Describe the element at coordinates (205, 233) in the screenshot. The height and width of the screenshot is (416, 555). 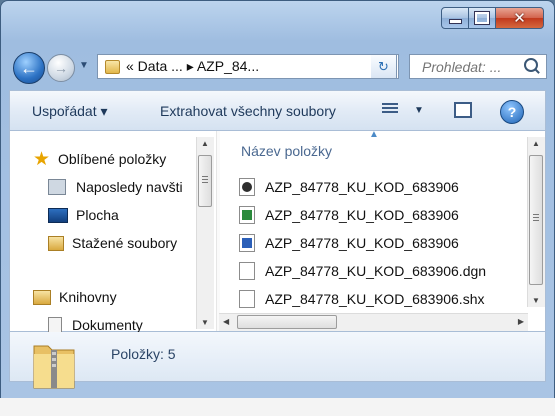
I see `nav-pane-scrollbar: ▲ ▼` at that location.